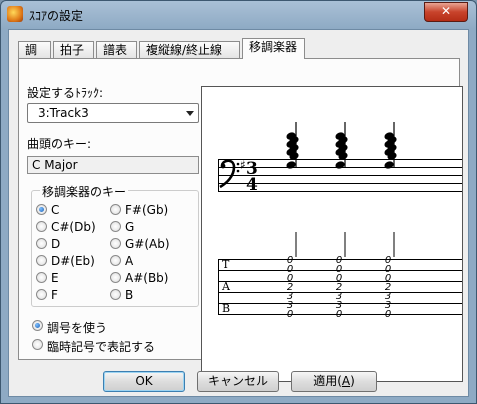 This screenshot has width=477, height=404. I want to click on tab-key: 調, so click(34, 49).